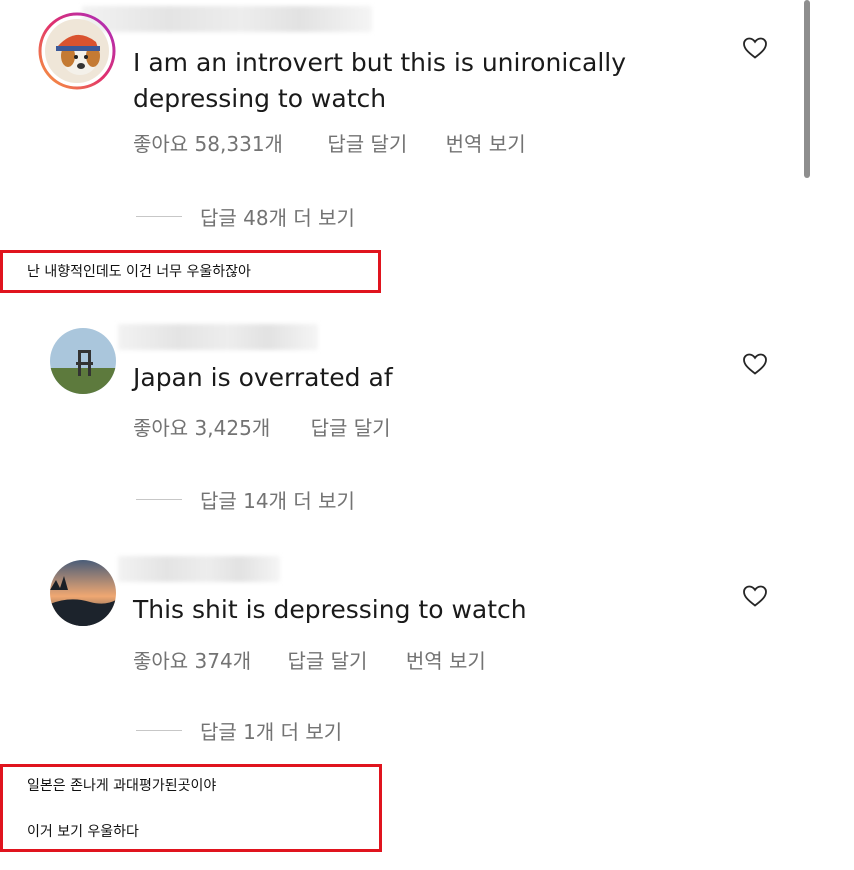 The image size is (854, 870). Describe the element at coordinates (281, 426) in the screenshot. I see `comment-meta: 좋아요 3,425개 답글 달기` at that location.